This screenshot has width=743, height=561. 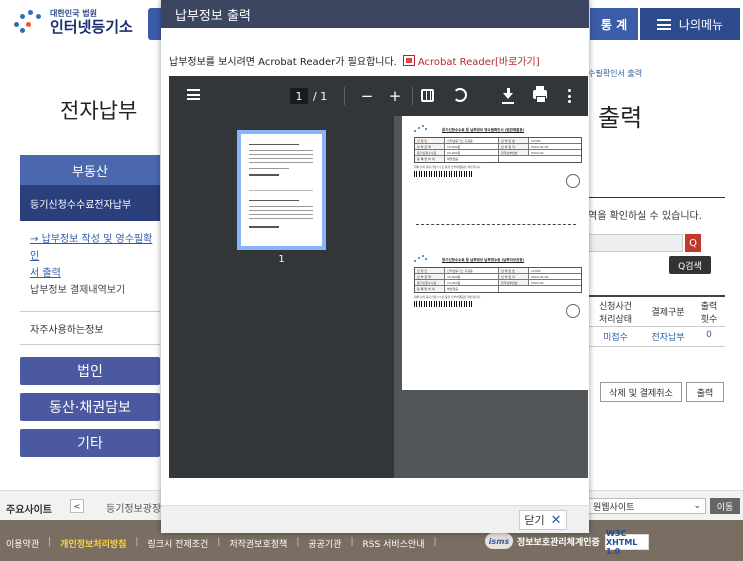 What do you see at coordinates (701, 24) in the screenshot?
I see `my-menu-label: 나의메뉴` at bounding box center [701, 24].